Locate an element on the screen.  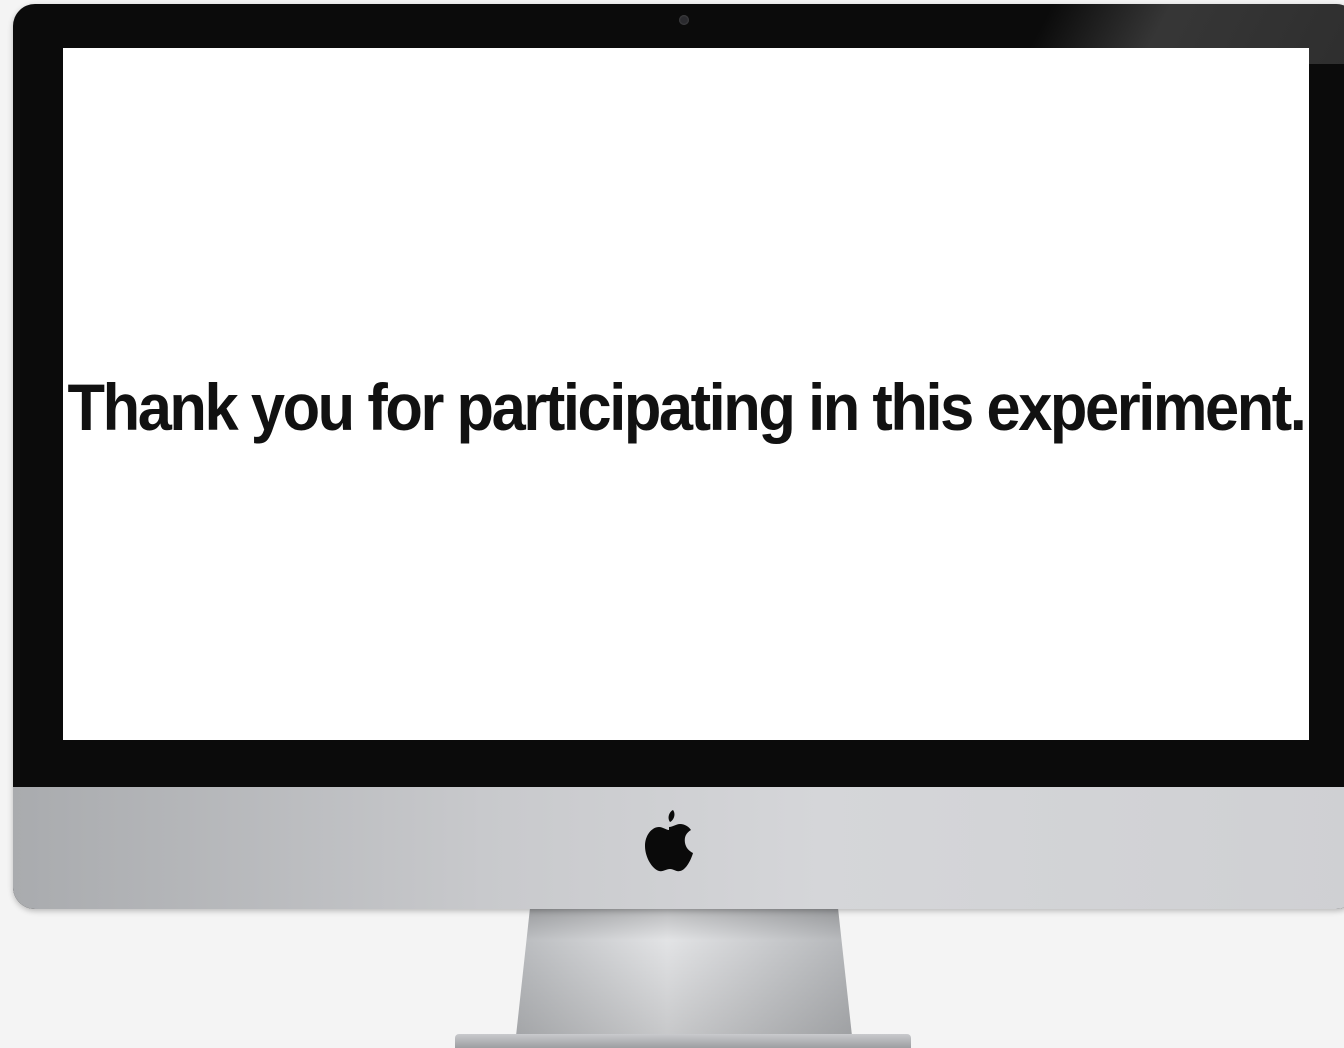
camera-icon is located at coordinates (684, 20).